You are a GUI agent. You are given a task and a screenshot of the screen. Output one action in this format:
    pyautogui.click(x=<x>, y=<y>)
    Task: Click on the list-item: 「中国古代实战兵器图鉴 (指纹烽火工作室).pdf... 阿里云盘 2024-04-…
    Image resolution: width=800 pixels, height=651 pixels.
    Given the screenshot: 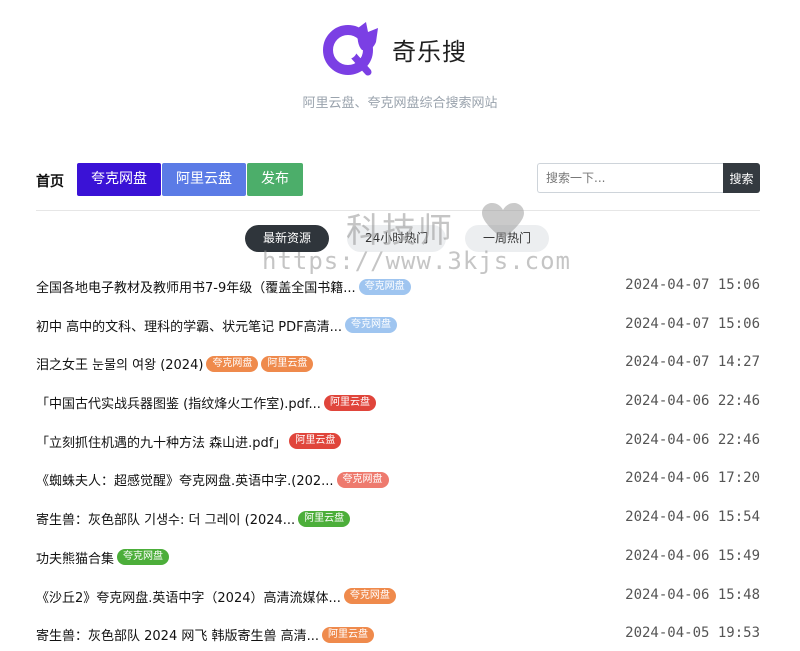 What is the action you would take?
    pyautogui.click(x=398, y=401)
    